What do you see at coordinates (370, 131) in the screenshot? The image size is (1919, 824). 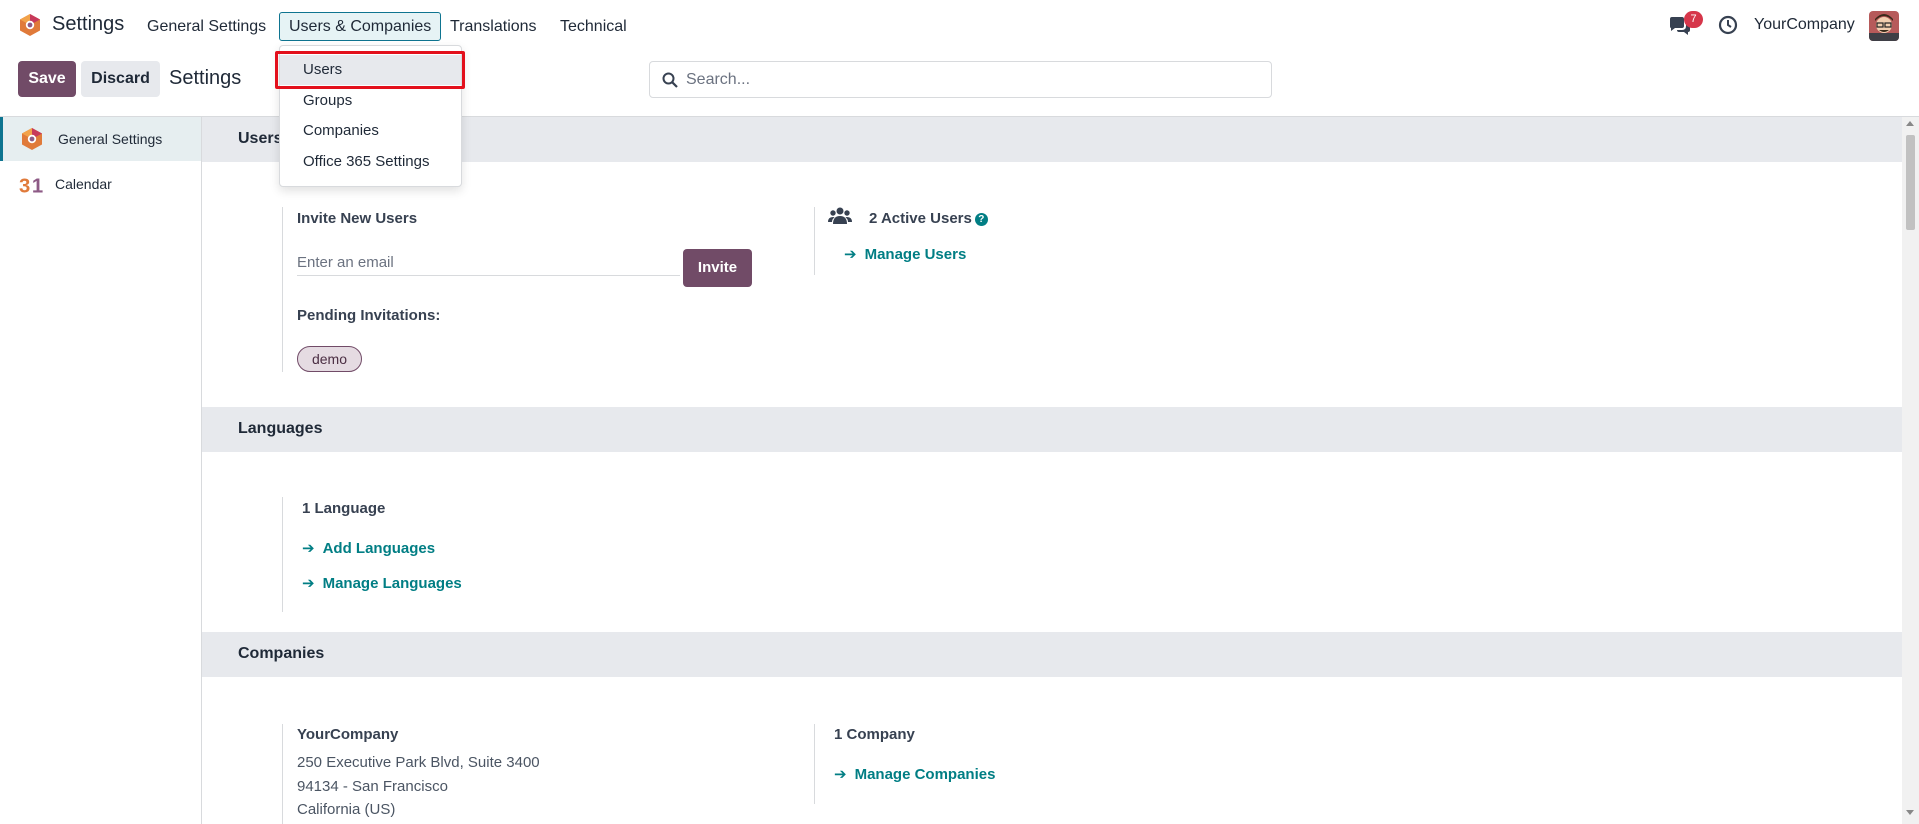 I see `dropdown-item-companies: Companies` at bounding box center [370, 131].